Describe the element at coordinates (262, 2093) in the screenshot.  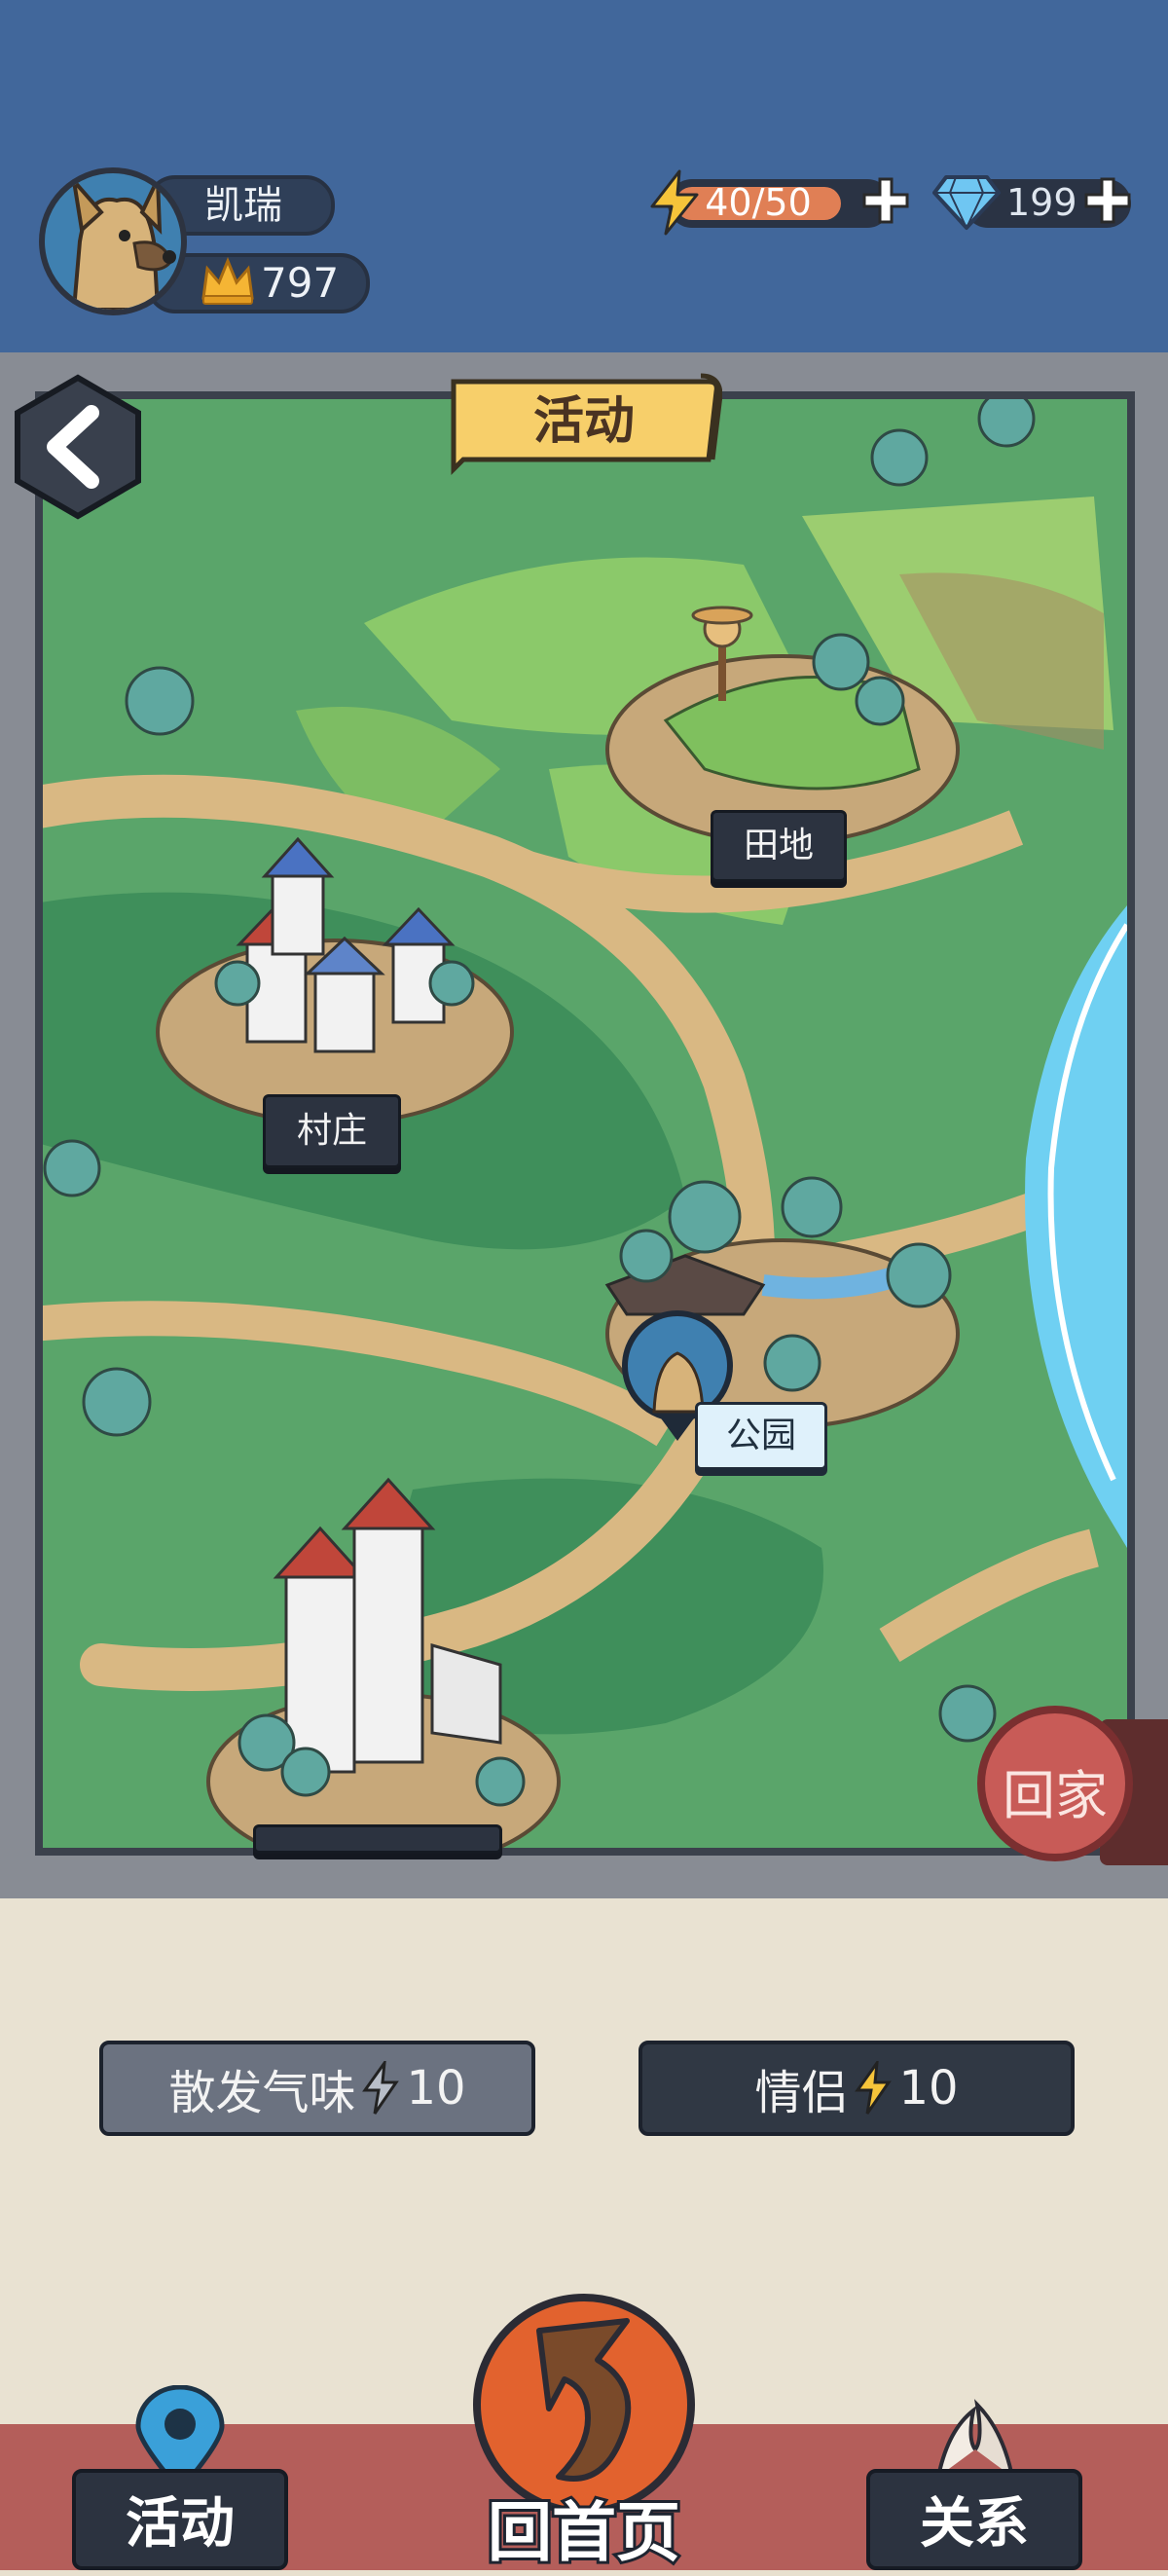
I see `spread-scent-label: 散发气味` at that location.